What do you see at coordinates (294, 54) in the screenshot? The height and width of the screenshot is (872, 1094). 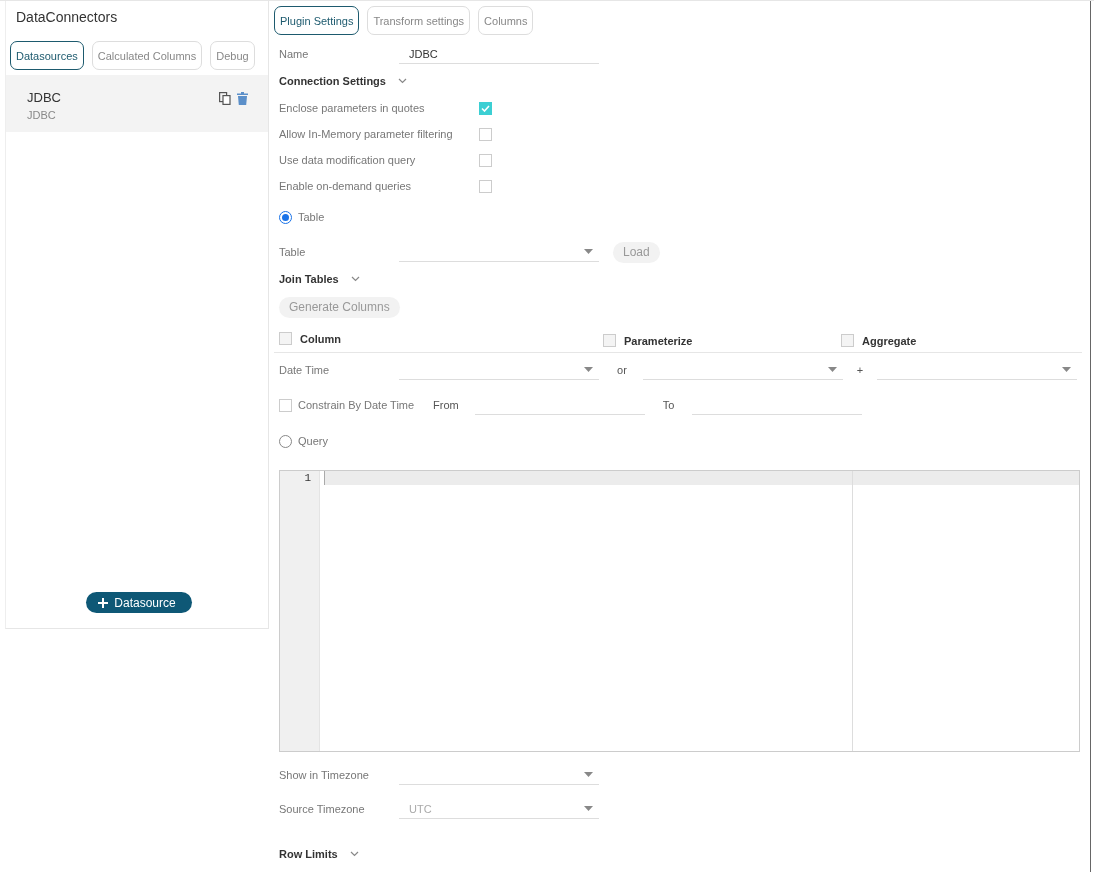 I see `field-label: Name` at bounding box center [294, 54].